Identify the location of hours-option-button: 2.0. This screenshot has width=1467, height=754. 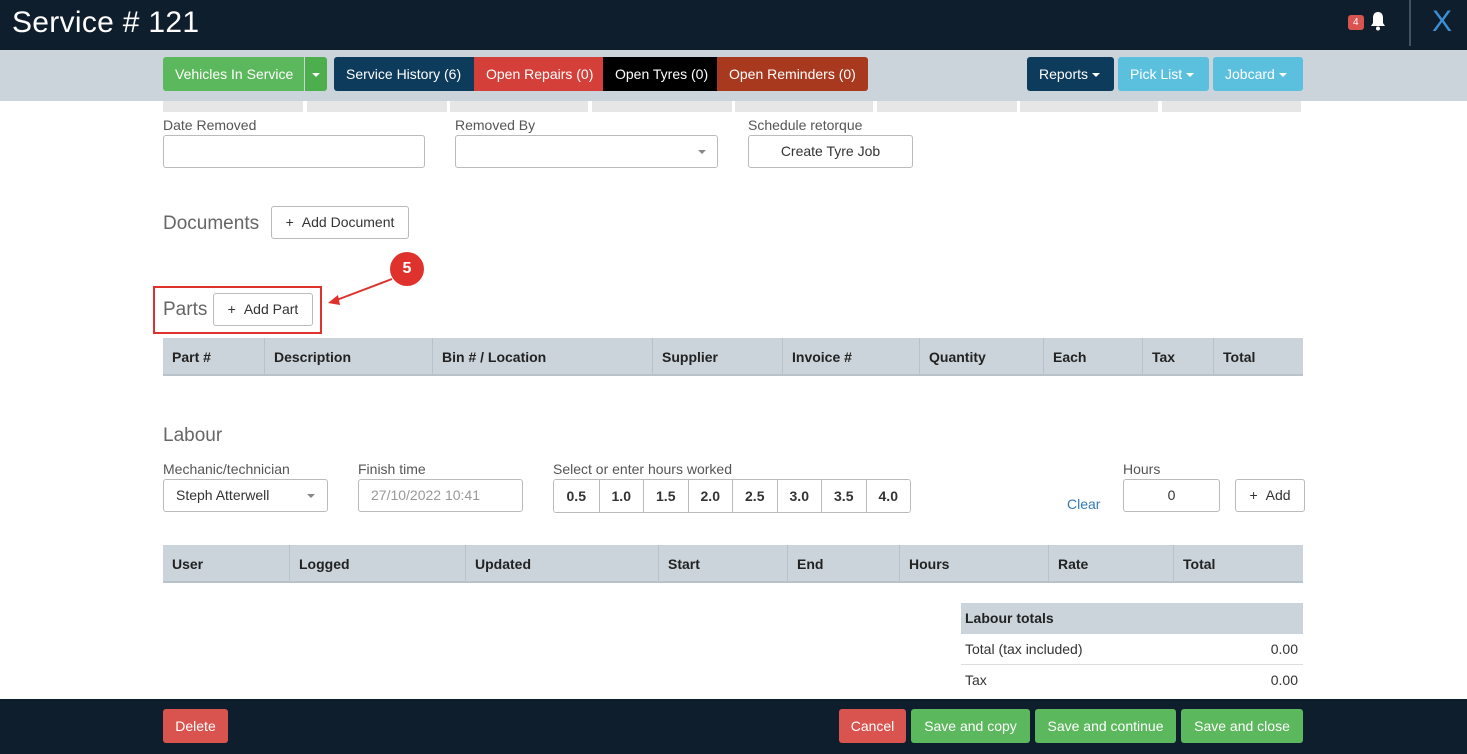
(709, 496).